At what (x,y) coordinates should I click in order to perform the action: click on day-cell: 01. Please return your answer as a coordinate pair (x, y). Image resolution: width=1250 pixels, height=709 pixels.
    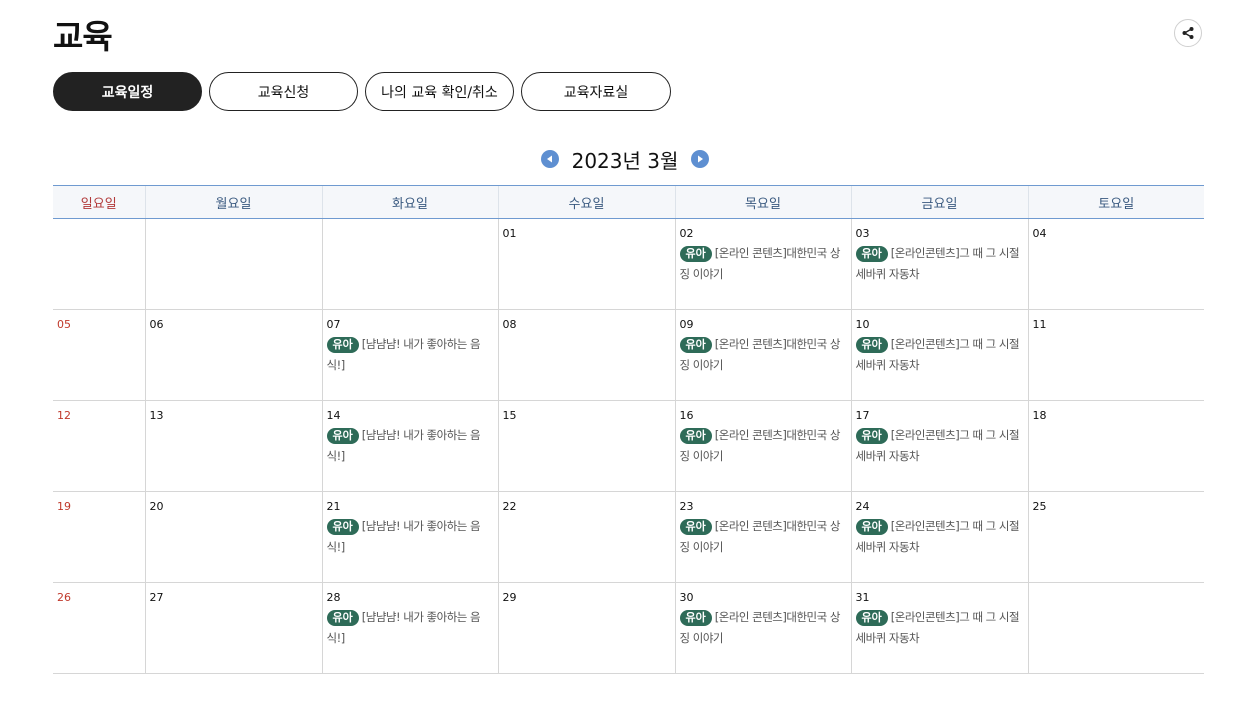
    Looking at the image, I should click on (586, 264).